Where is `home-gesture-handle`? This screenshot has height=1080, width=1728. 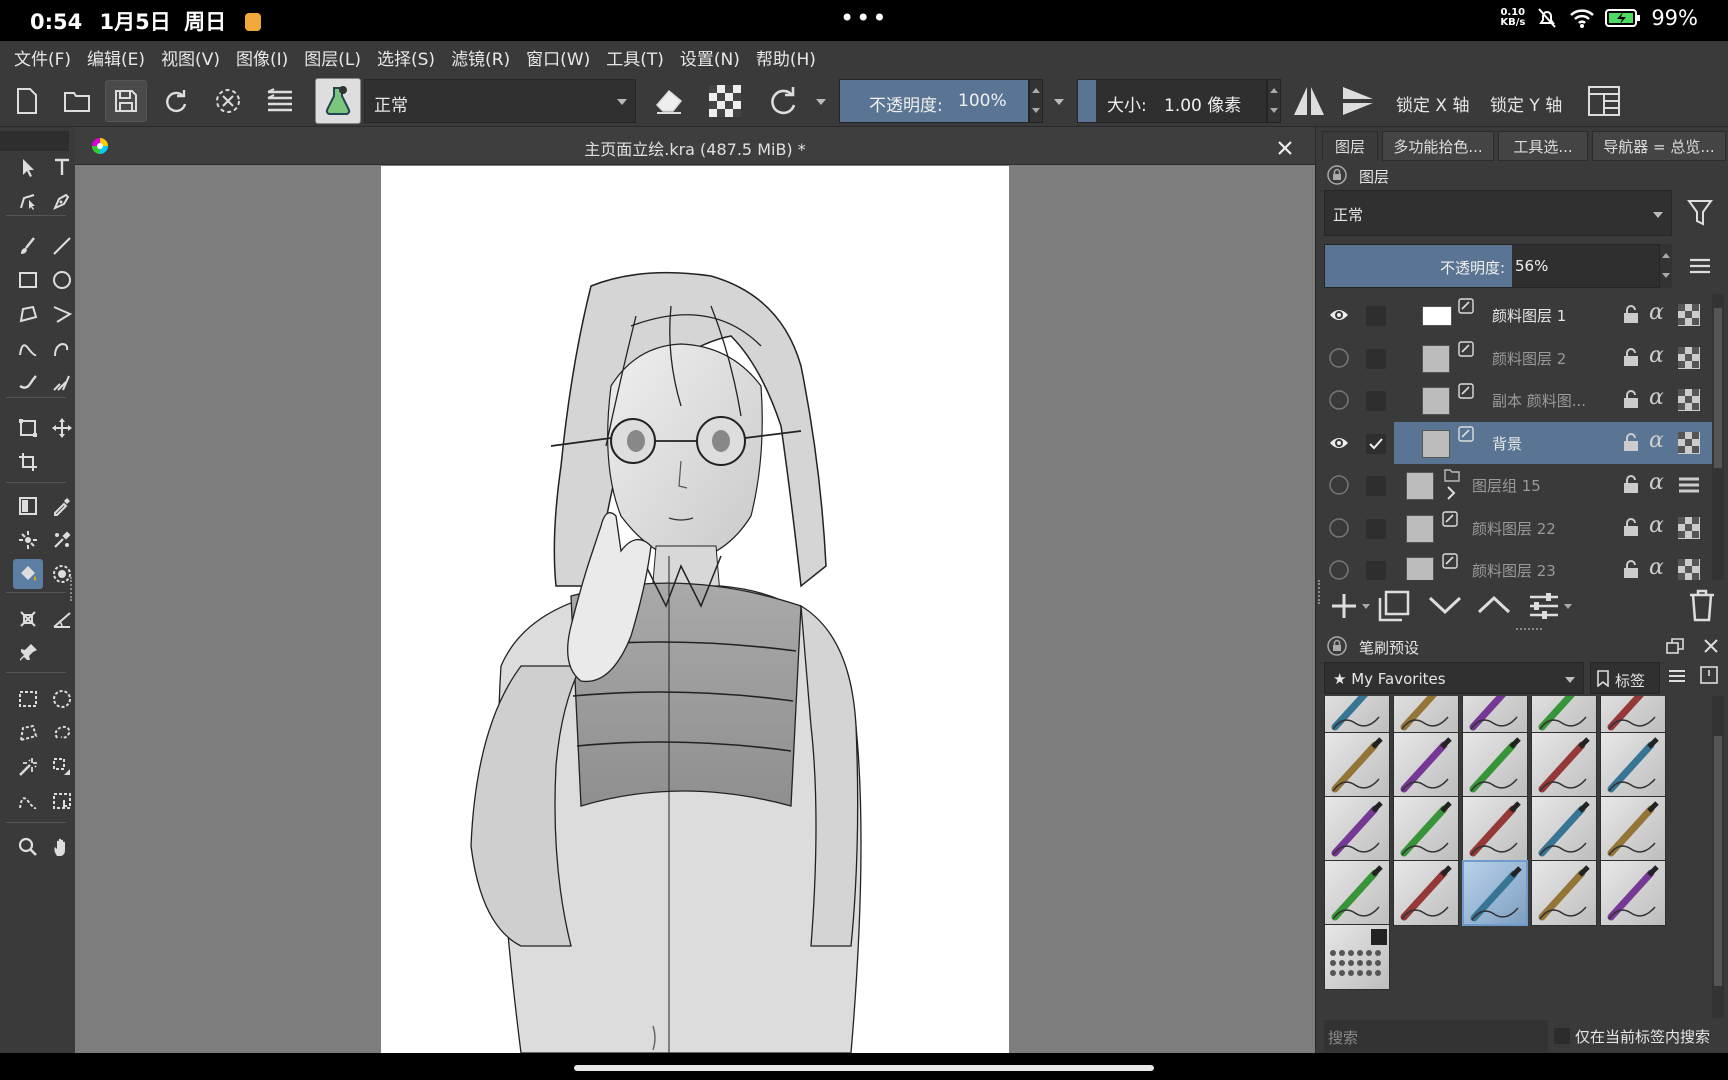 home-gesture-handle is located at coordinates (864, 1068).